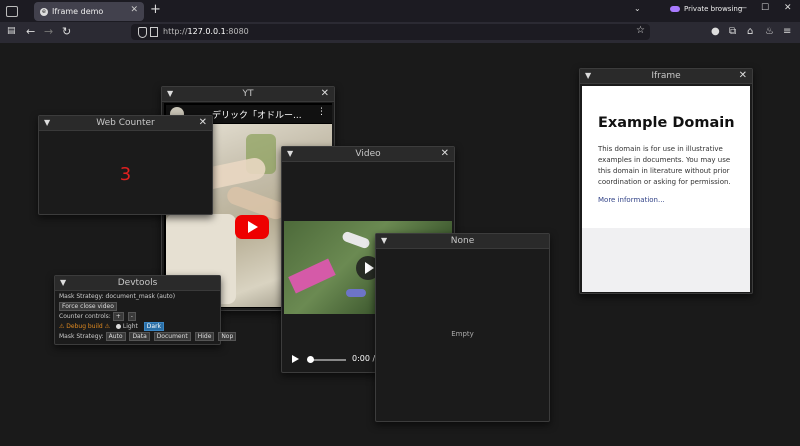 The height and width of the screenshot is (446, 800). I want to click on page-info-icon, so click(154, 32).